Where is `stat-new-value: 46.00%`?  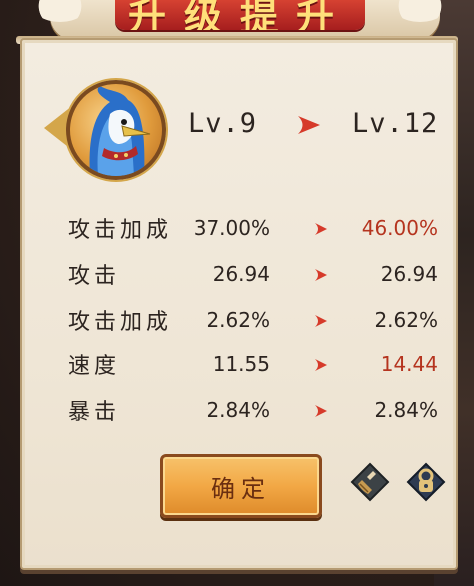 stat-new-value: 46.00% is located at coordinates (399, 228).